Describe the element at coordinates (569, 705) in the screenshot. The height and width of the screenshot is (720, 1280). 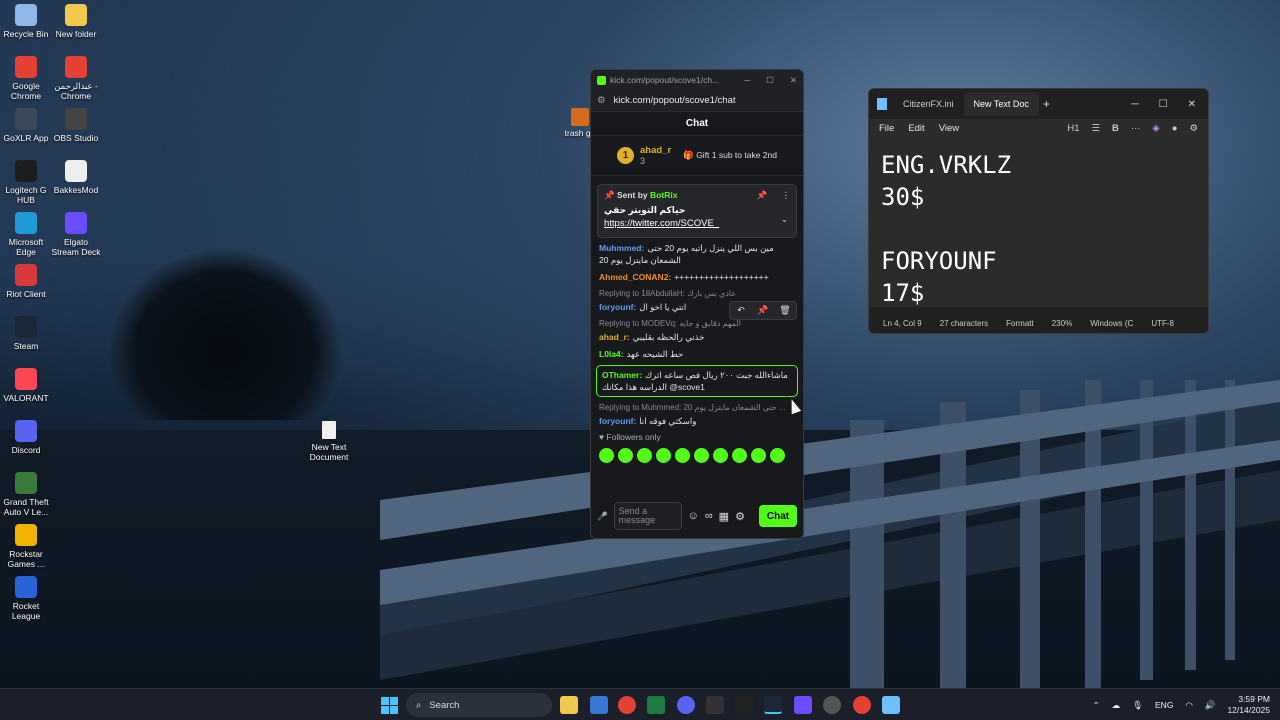
I see `file-explorer-icon` at that location.